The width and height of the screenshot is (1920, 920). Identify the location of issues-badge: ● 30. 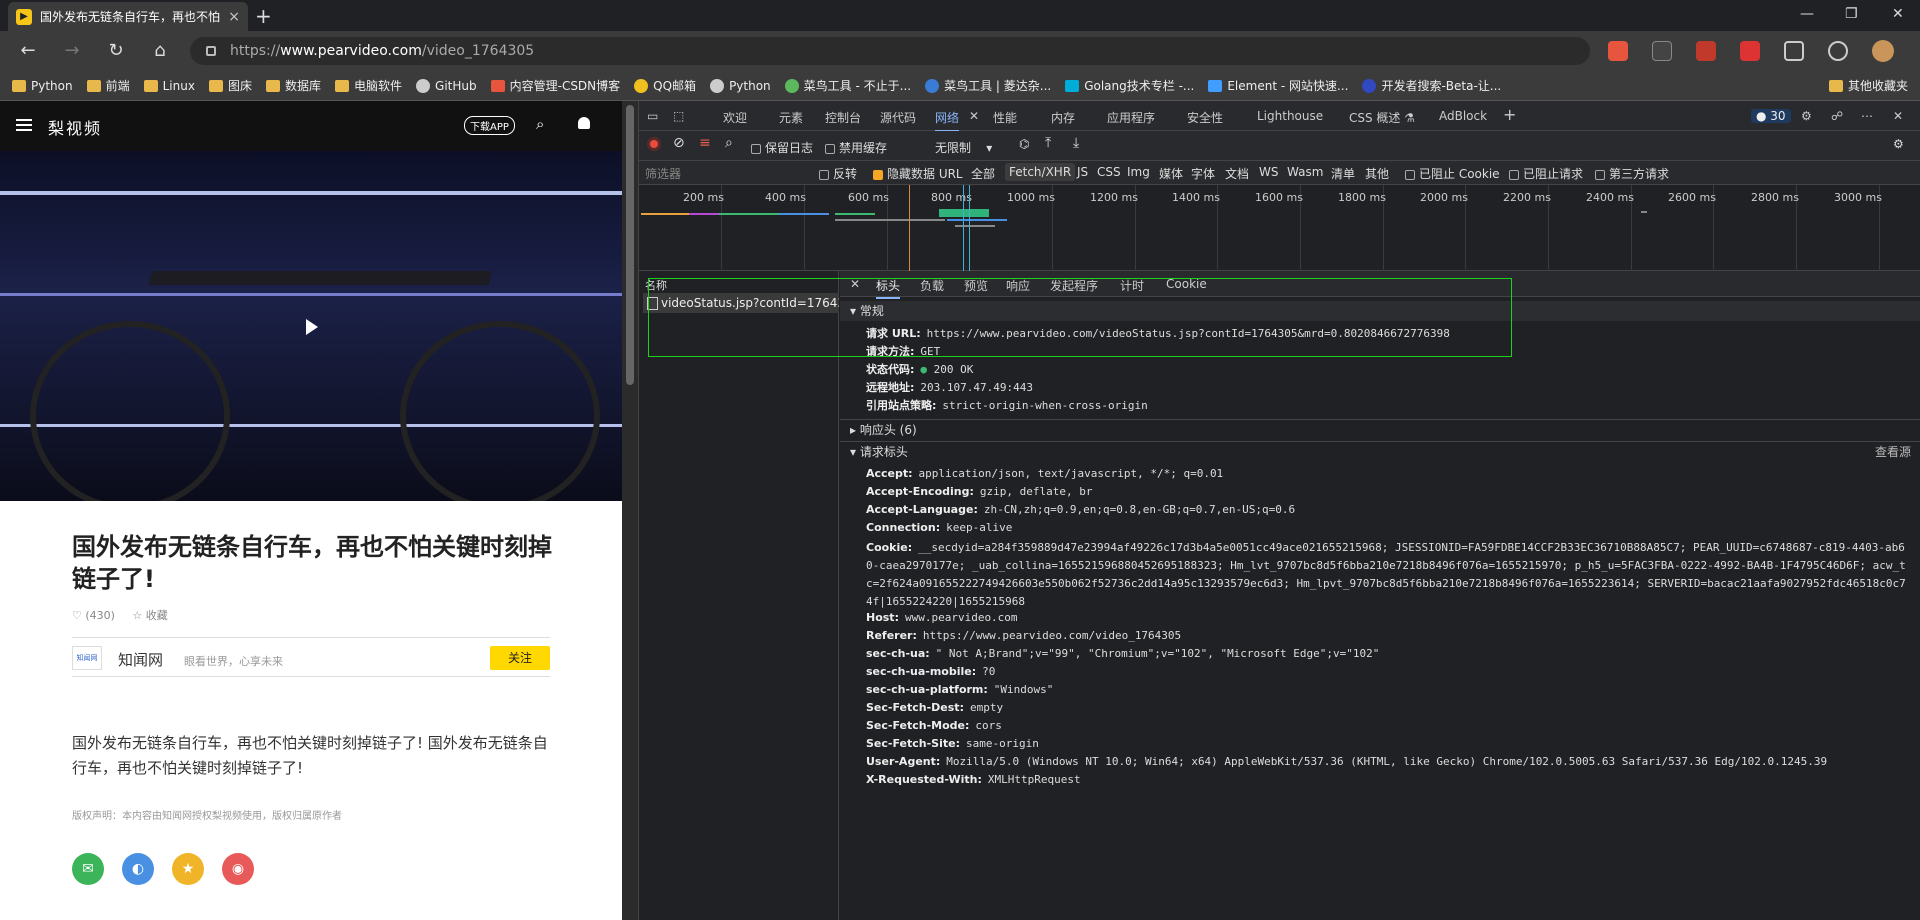
(1771, 116).